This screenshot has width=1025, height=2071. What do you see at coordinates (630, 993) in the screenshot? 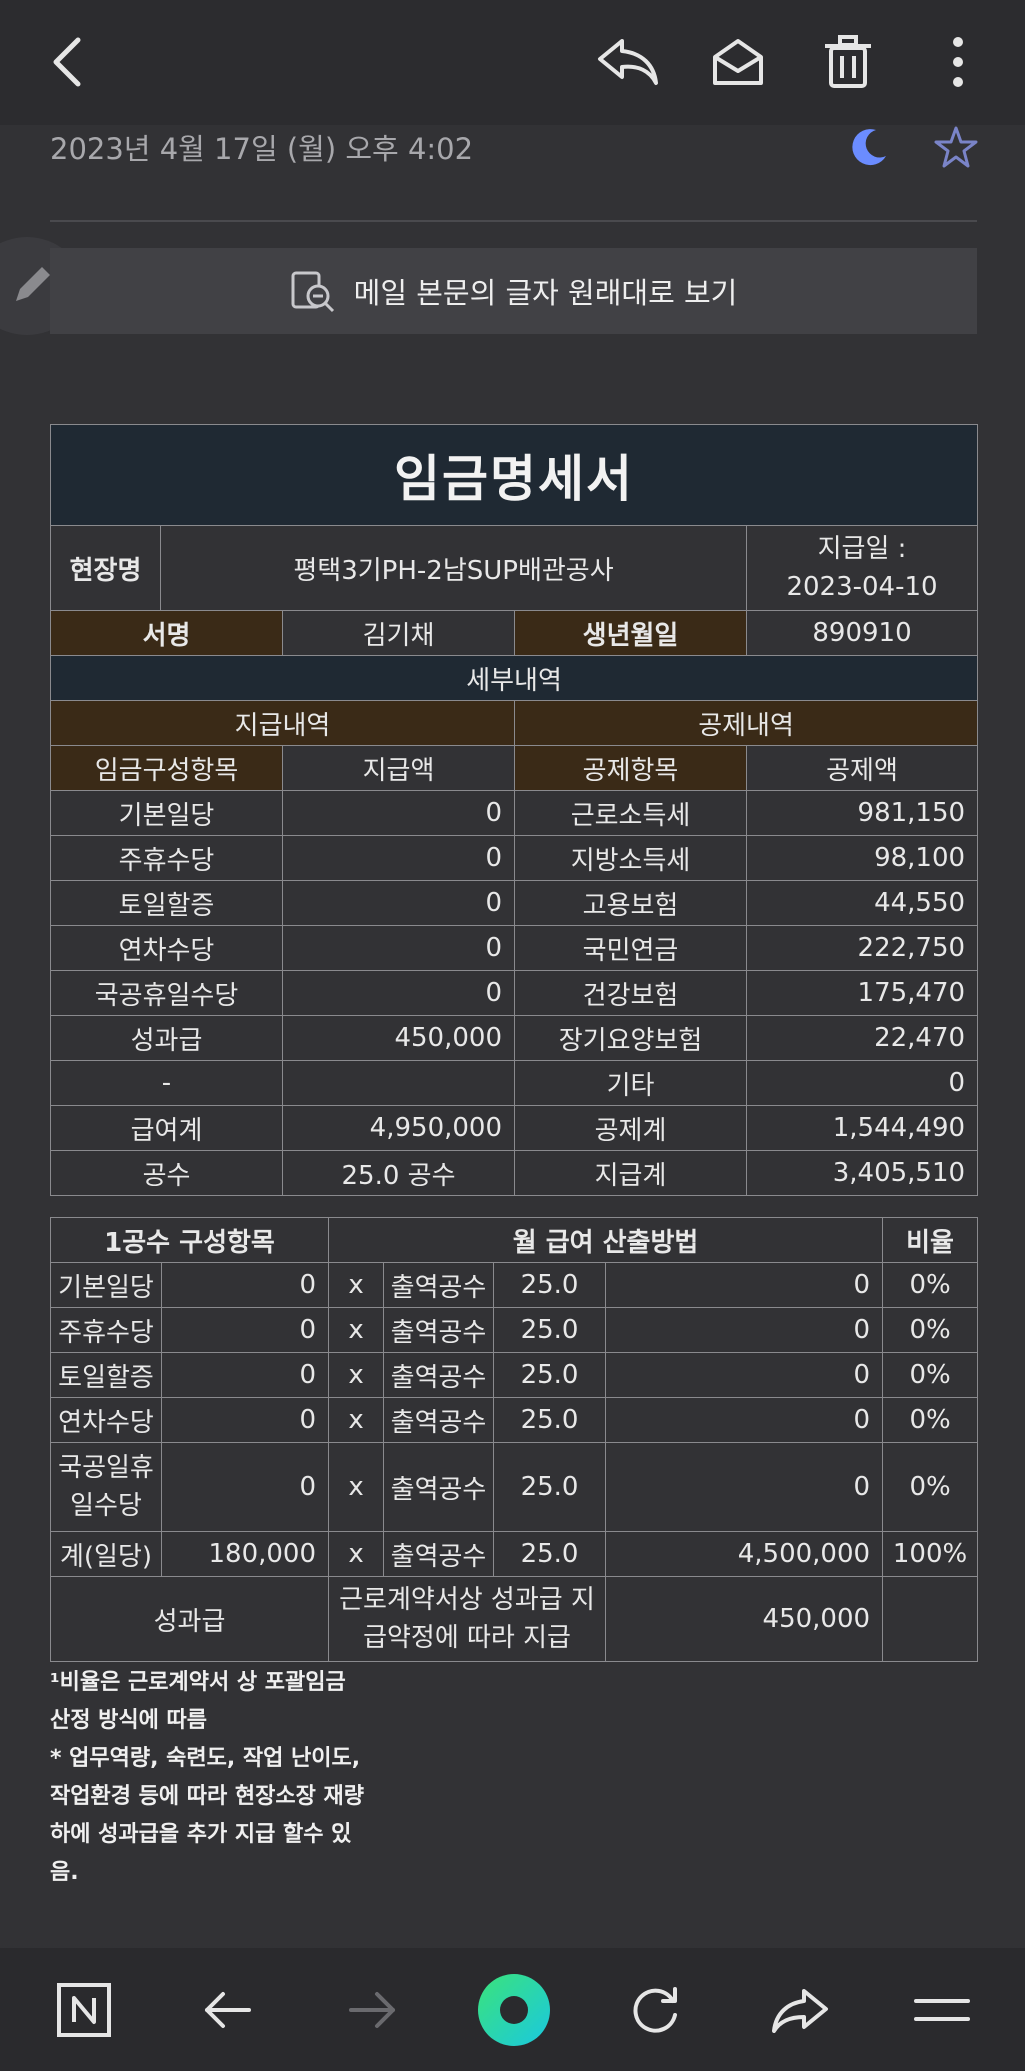
I see `row-ded-item: 건강보험` at bounding box center [630, 993].